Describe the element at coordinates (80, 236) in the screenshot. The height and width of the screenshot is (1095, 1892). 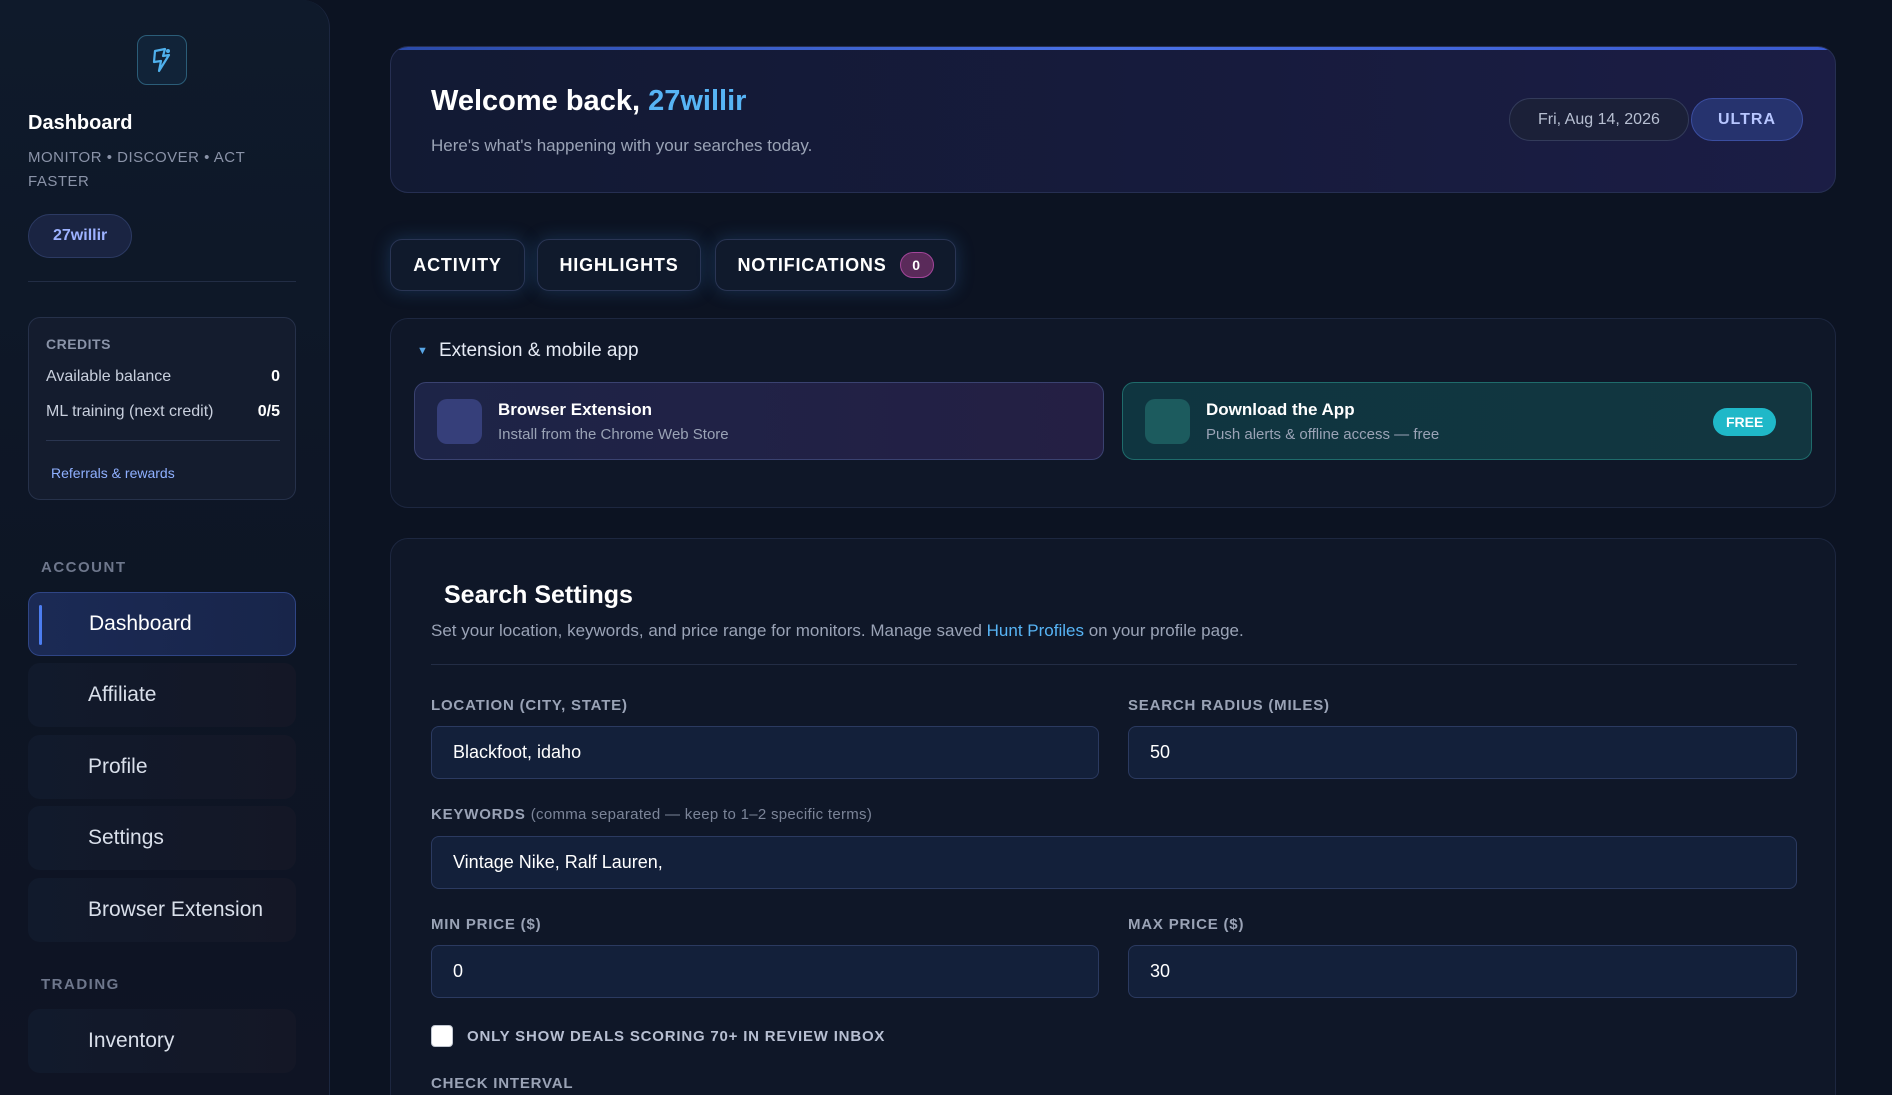
I see `user-badge: 27willir` at that location.